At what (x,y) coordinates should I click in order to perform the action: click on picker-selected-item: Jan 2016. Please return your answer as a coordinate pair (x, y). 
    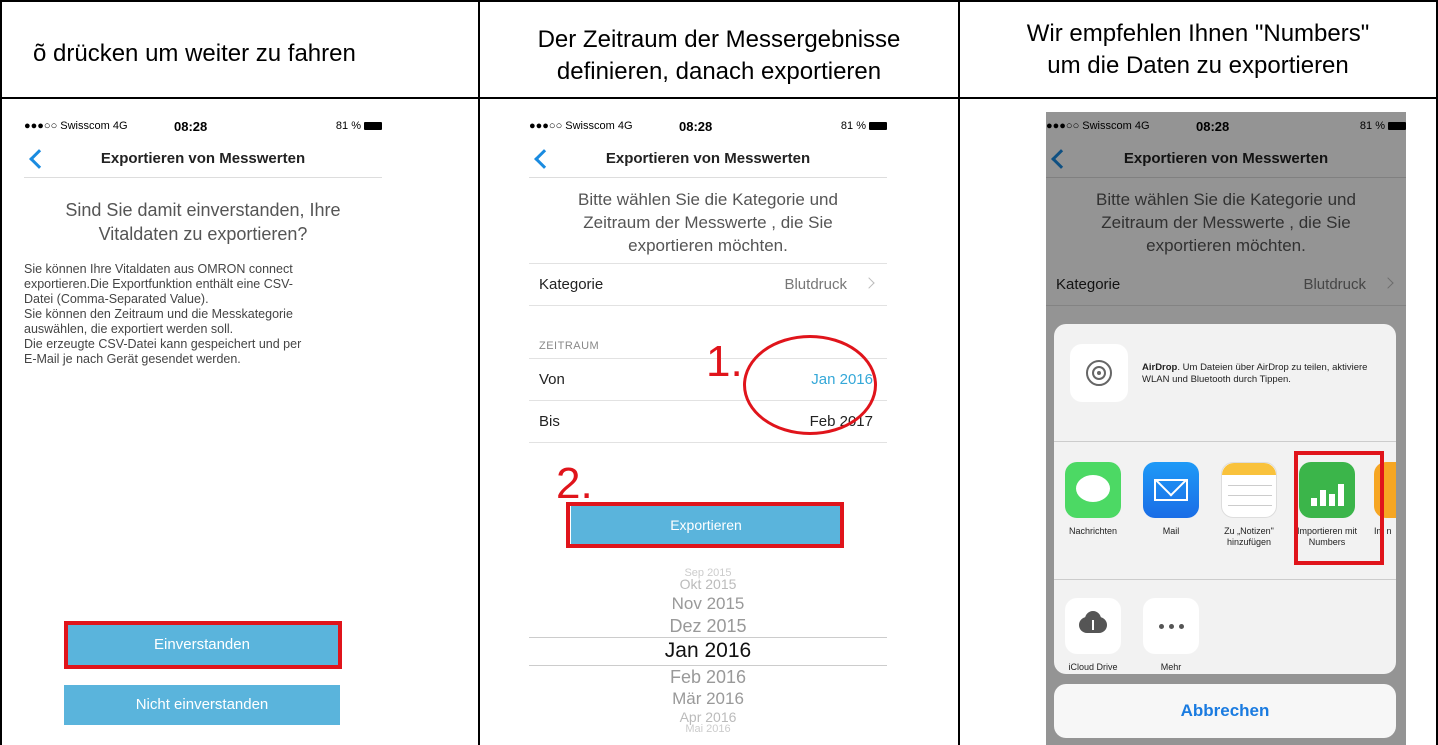
    Looking at the image, I should click on (708, 650).